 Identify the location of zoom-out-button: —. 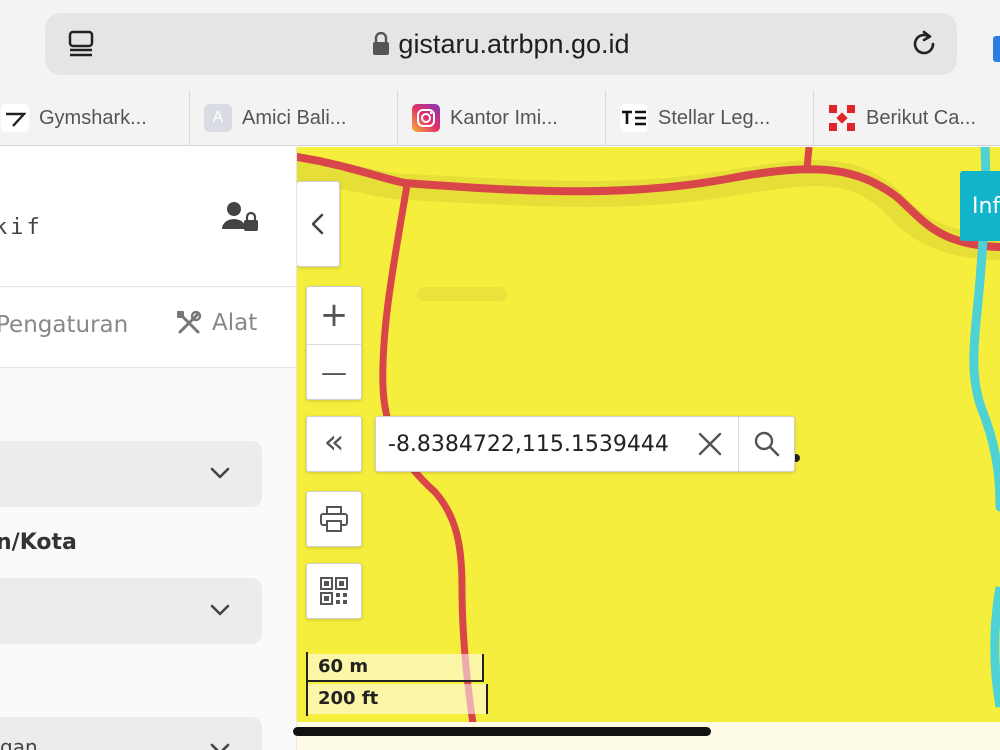
(334, 372).